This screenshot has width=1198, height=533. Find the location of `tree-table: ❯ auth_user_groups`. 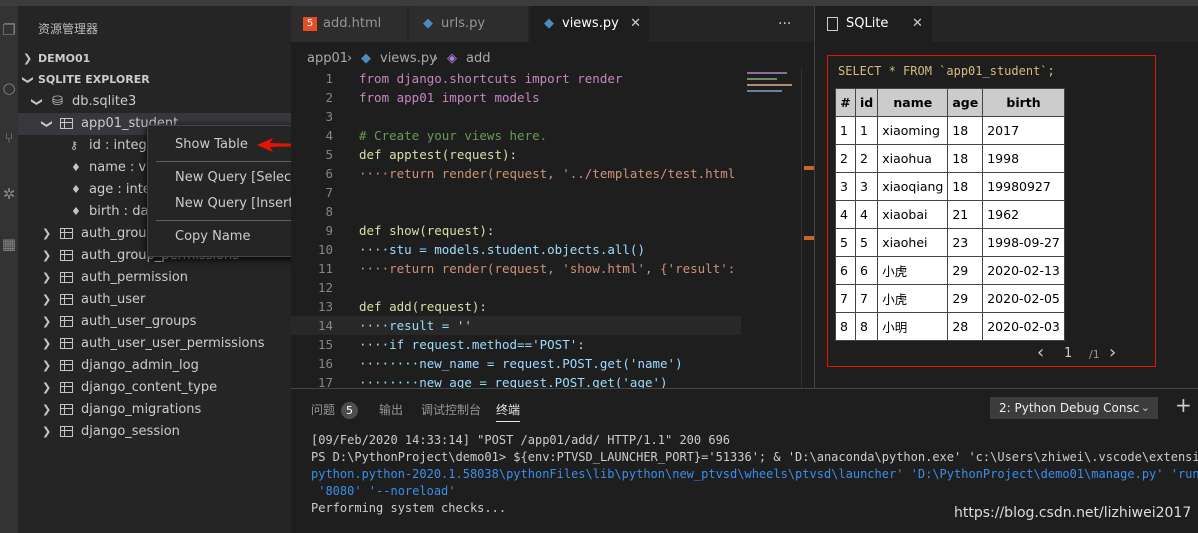

tree-table: ❯ auth_user_groups is located at coordinates (154, 322).